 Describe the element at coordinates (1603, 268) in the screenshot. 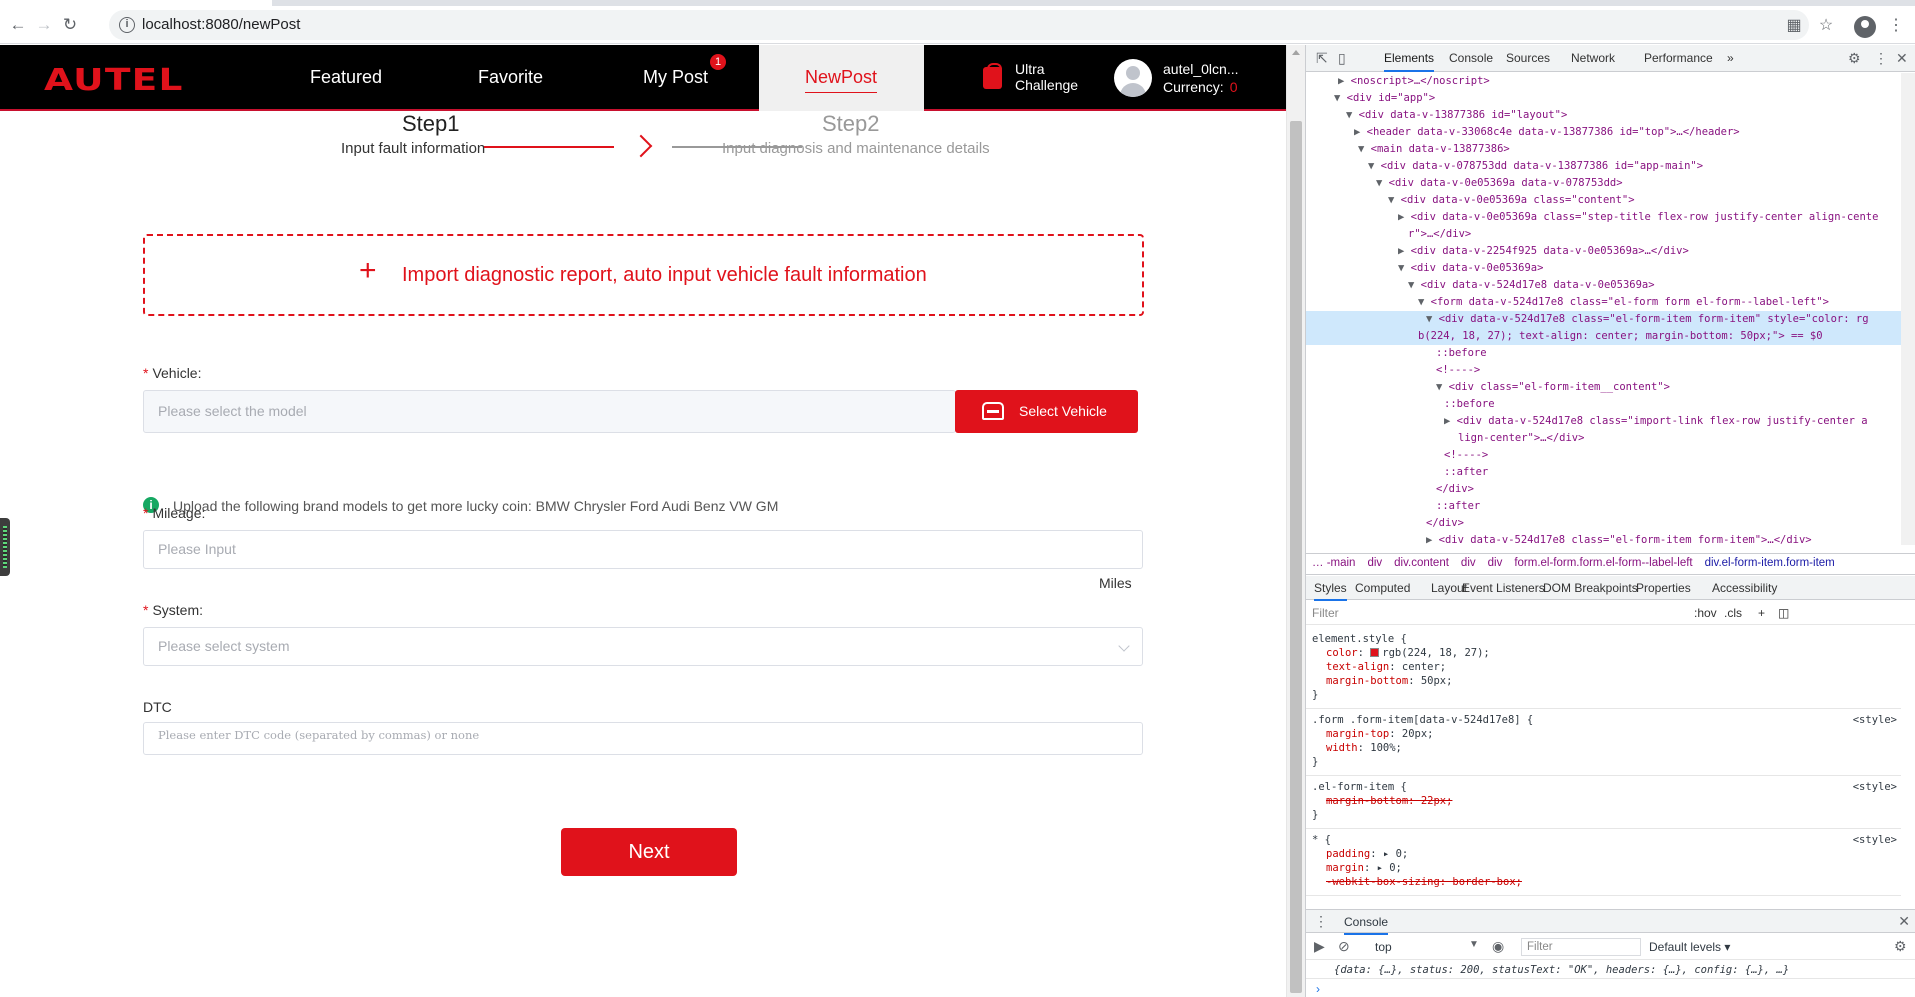

I see `dom-node: ▼ <div data-v-0e05369a>` at that location.